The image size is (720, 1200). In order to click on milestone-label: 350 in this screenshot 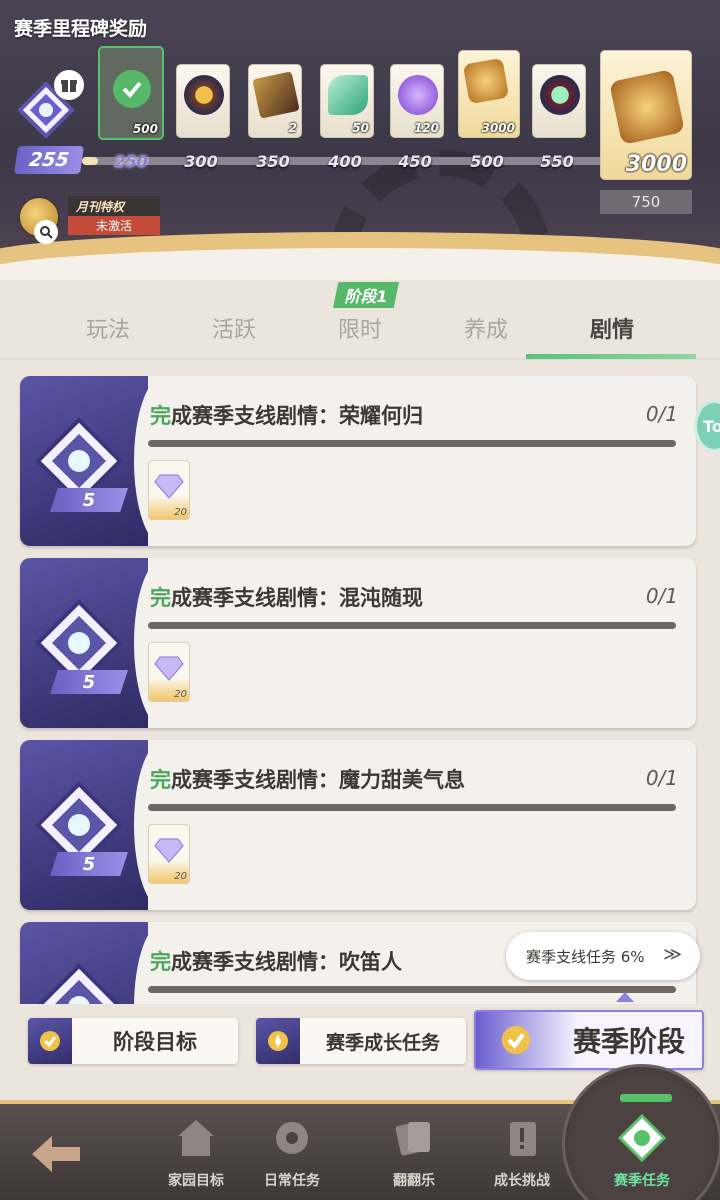, I will do `click(273, 161)`.